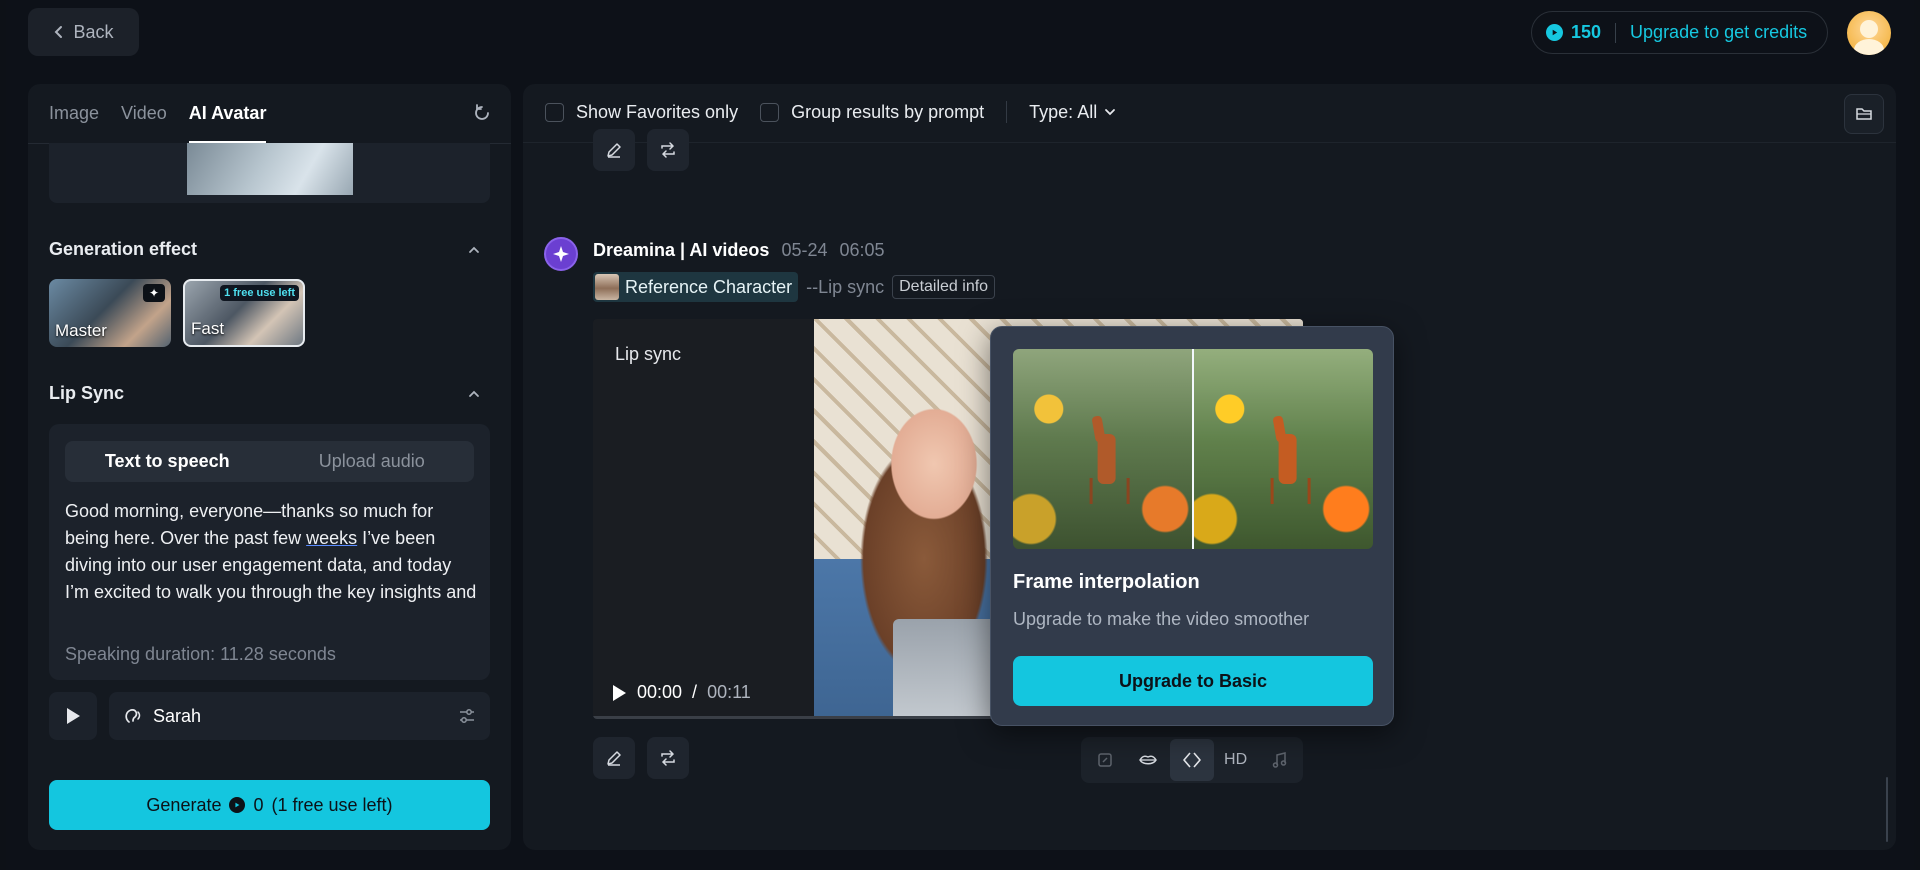  I want to click on chevron-left-icon, so click(59, 32).